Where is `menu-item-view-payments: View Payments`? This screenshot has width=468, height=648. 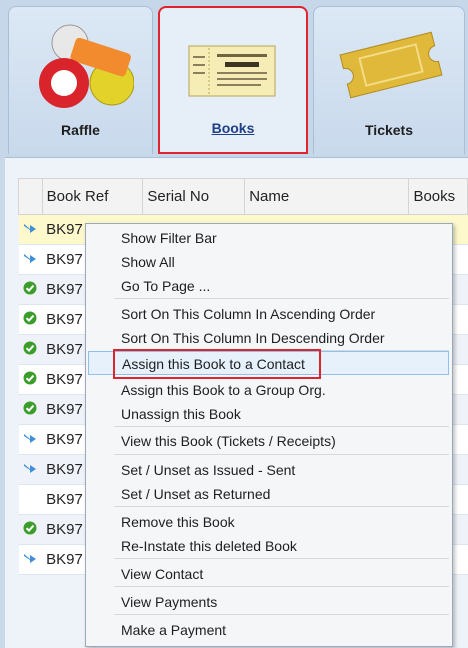 menu-item-view-payments: View Payments is located at coordinates (281, 602).